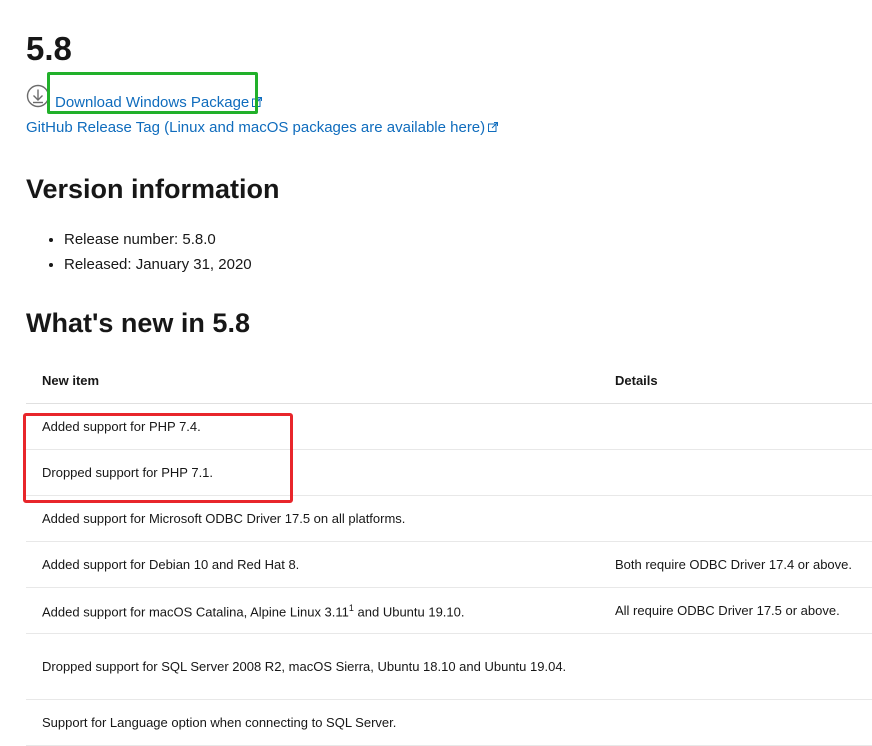 The image size is (872, 746). I want to click on whats-new-heading: What's new in 5.8, so click(138, 323).